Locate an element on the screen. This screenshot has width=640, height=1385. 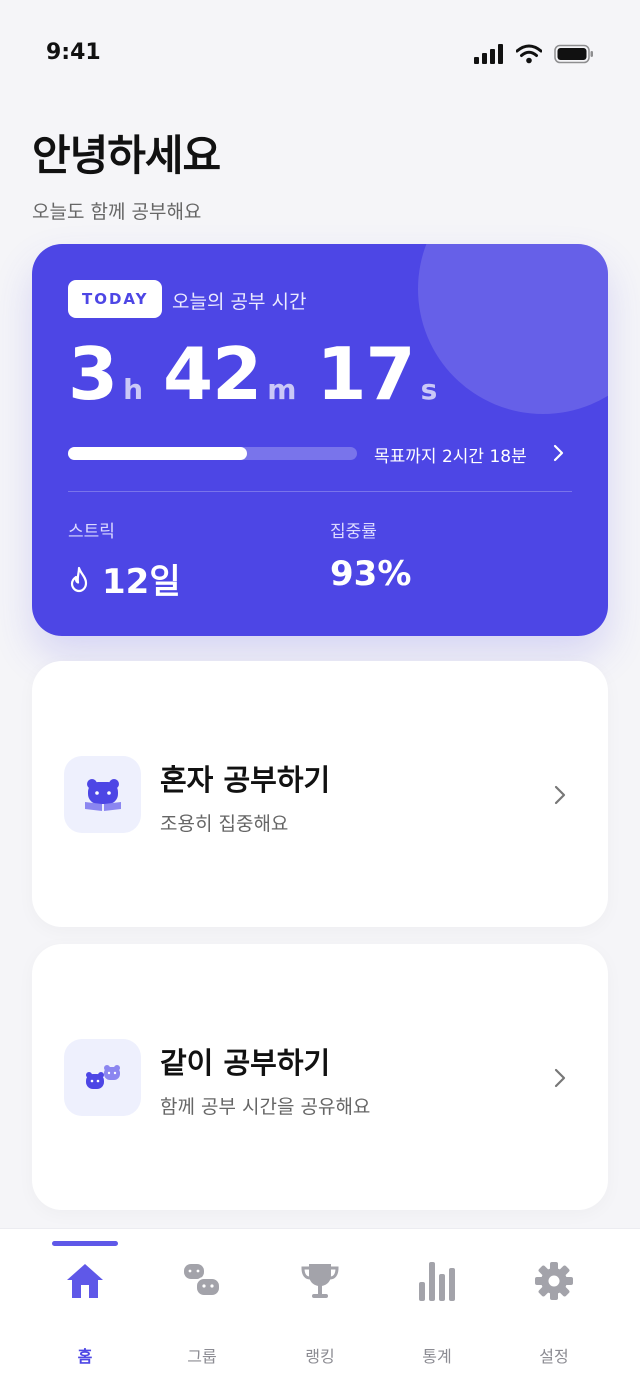
streak-stat: 12일 is located at coordinates (124, 578).